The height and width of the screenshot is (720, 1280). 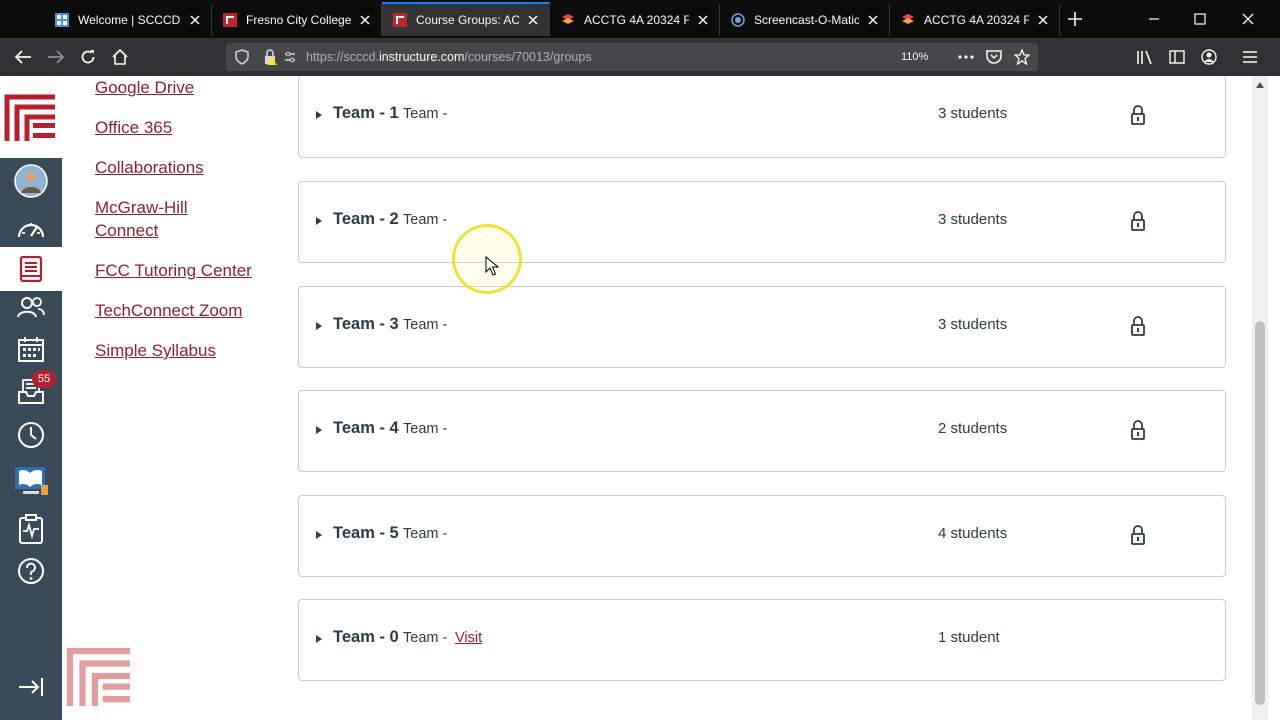 I want to click on scrollbar-thumb, so click(x=1260, y=513).